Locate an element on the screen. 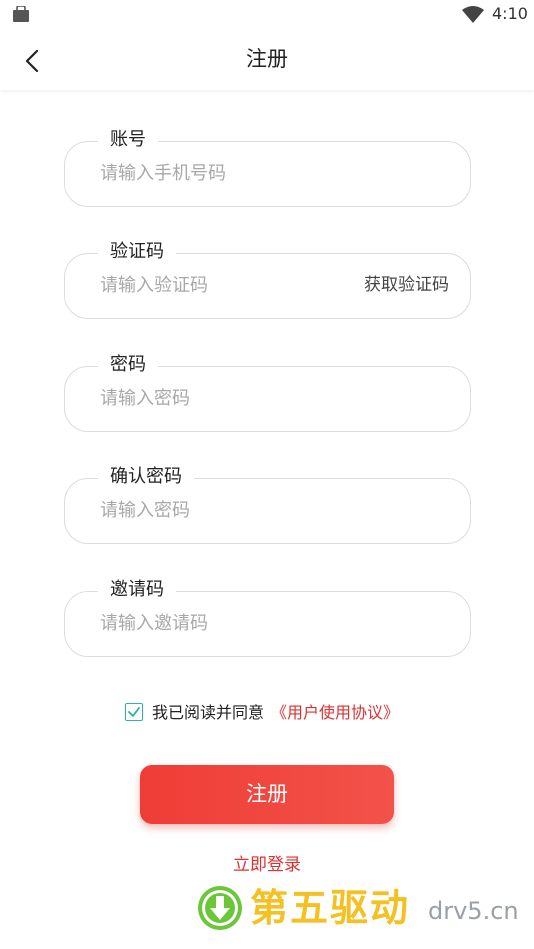 Image resolution: width=534 pixels, height=949 pixels. agreement-checkbox is located at coordinates (134, 712).